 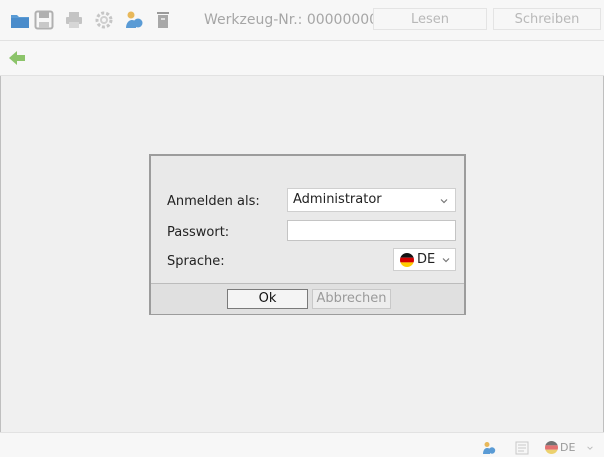 What do you see at coordinates (302, 58) in the screenshot?
I see `navigation-bar` at bounding box center [302, 58].